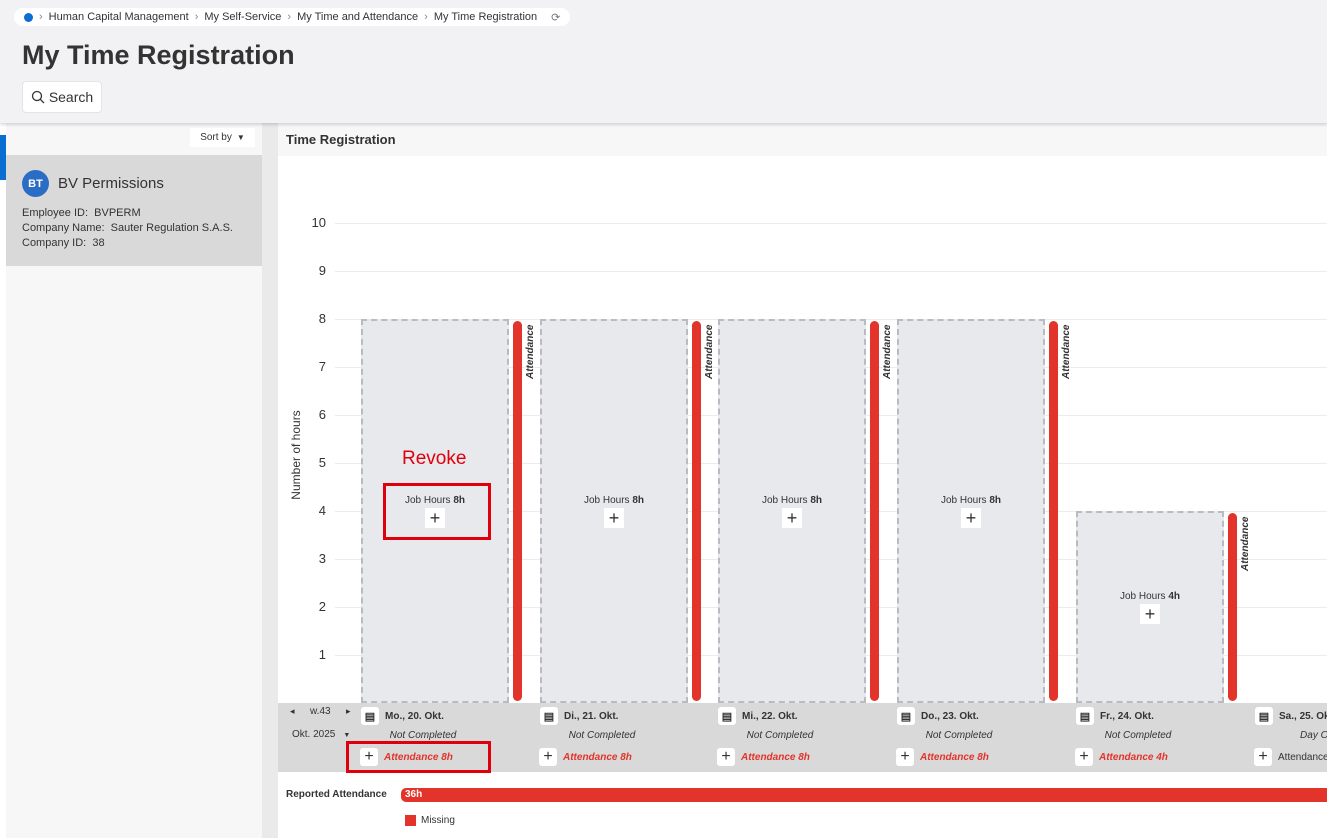 The width and height of the screenshot is (1327, 838). What do you see at coordinates (864, 795) in the screenshot?
I see `reported-attendance-bar: 36h` at bounding box center [864, 795].